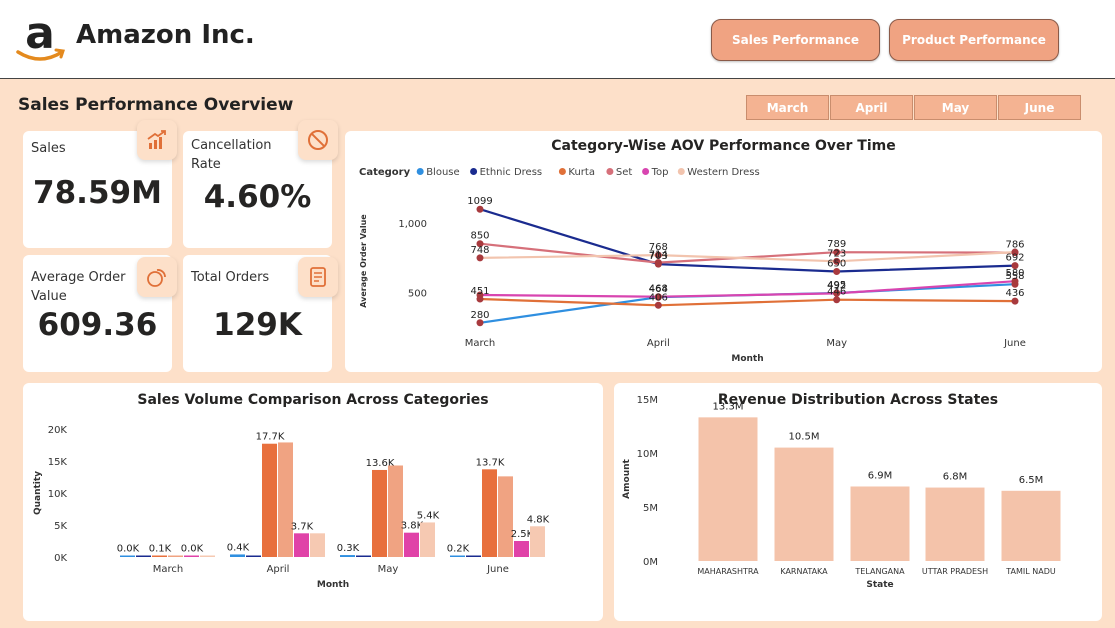 The height and width of the screenshot is (628, 1115). Describe the element at coordinates (48, 148) in the screenshot. I see `kpi-label: Sales` at that location.